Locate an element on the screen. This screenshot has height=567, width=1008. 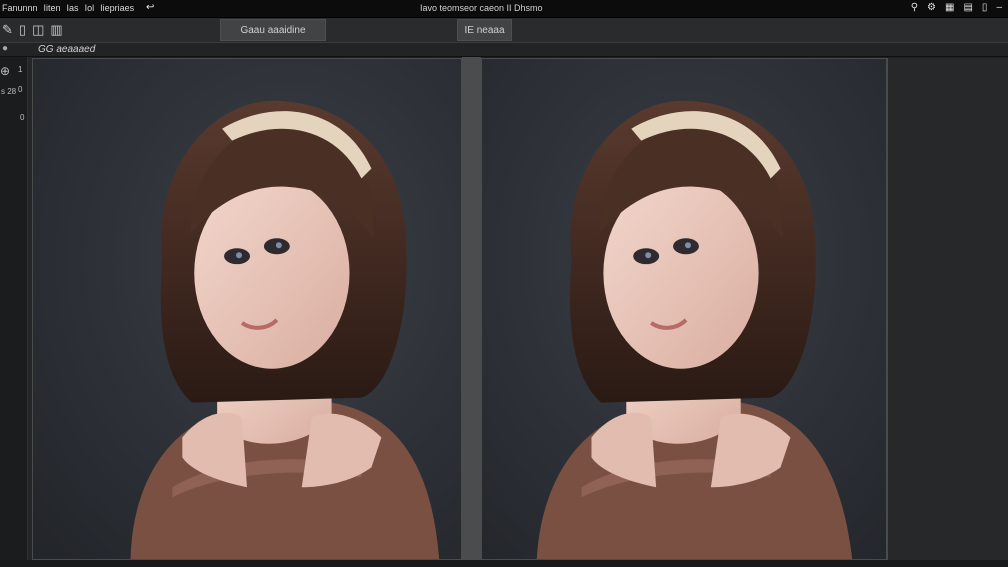
clock-icon: ⊕ is located at coordinates (5, 71).